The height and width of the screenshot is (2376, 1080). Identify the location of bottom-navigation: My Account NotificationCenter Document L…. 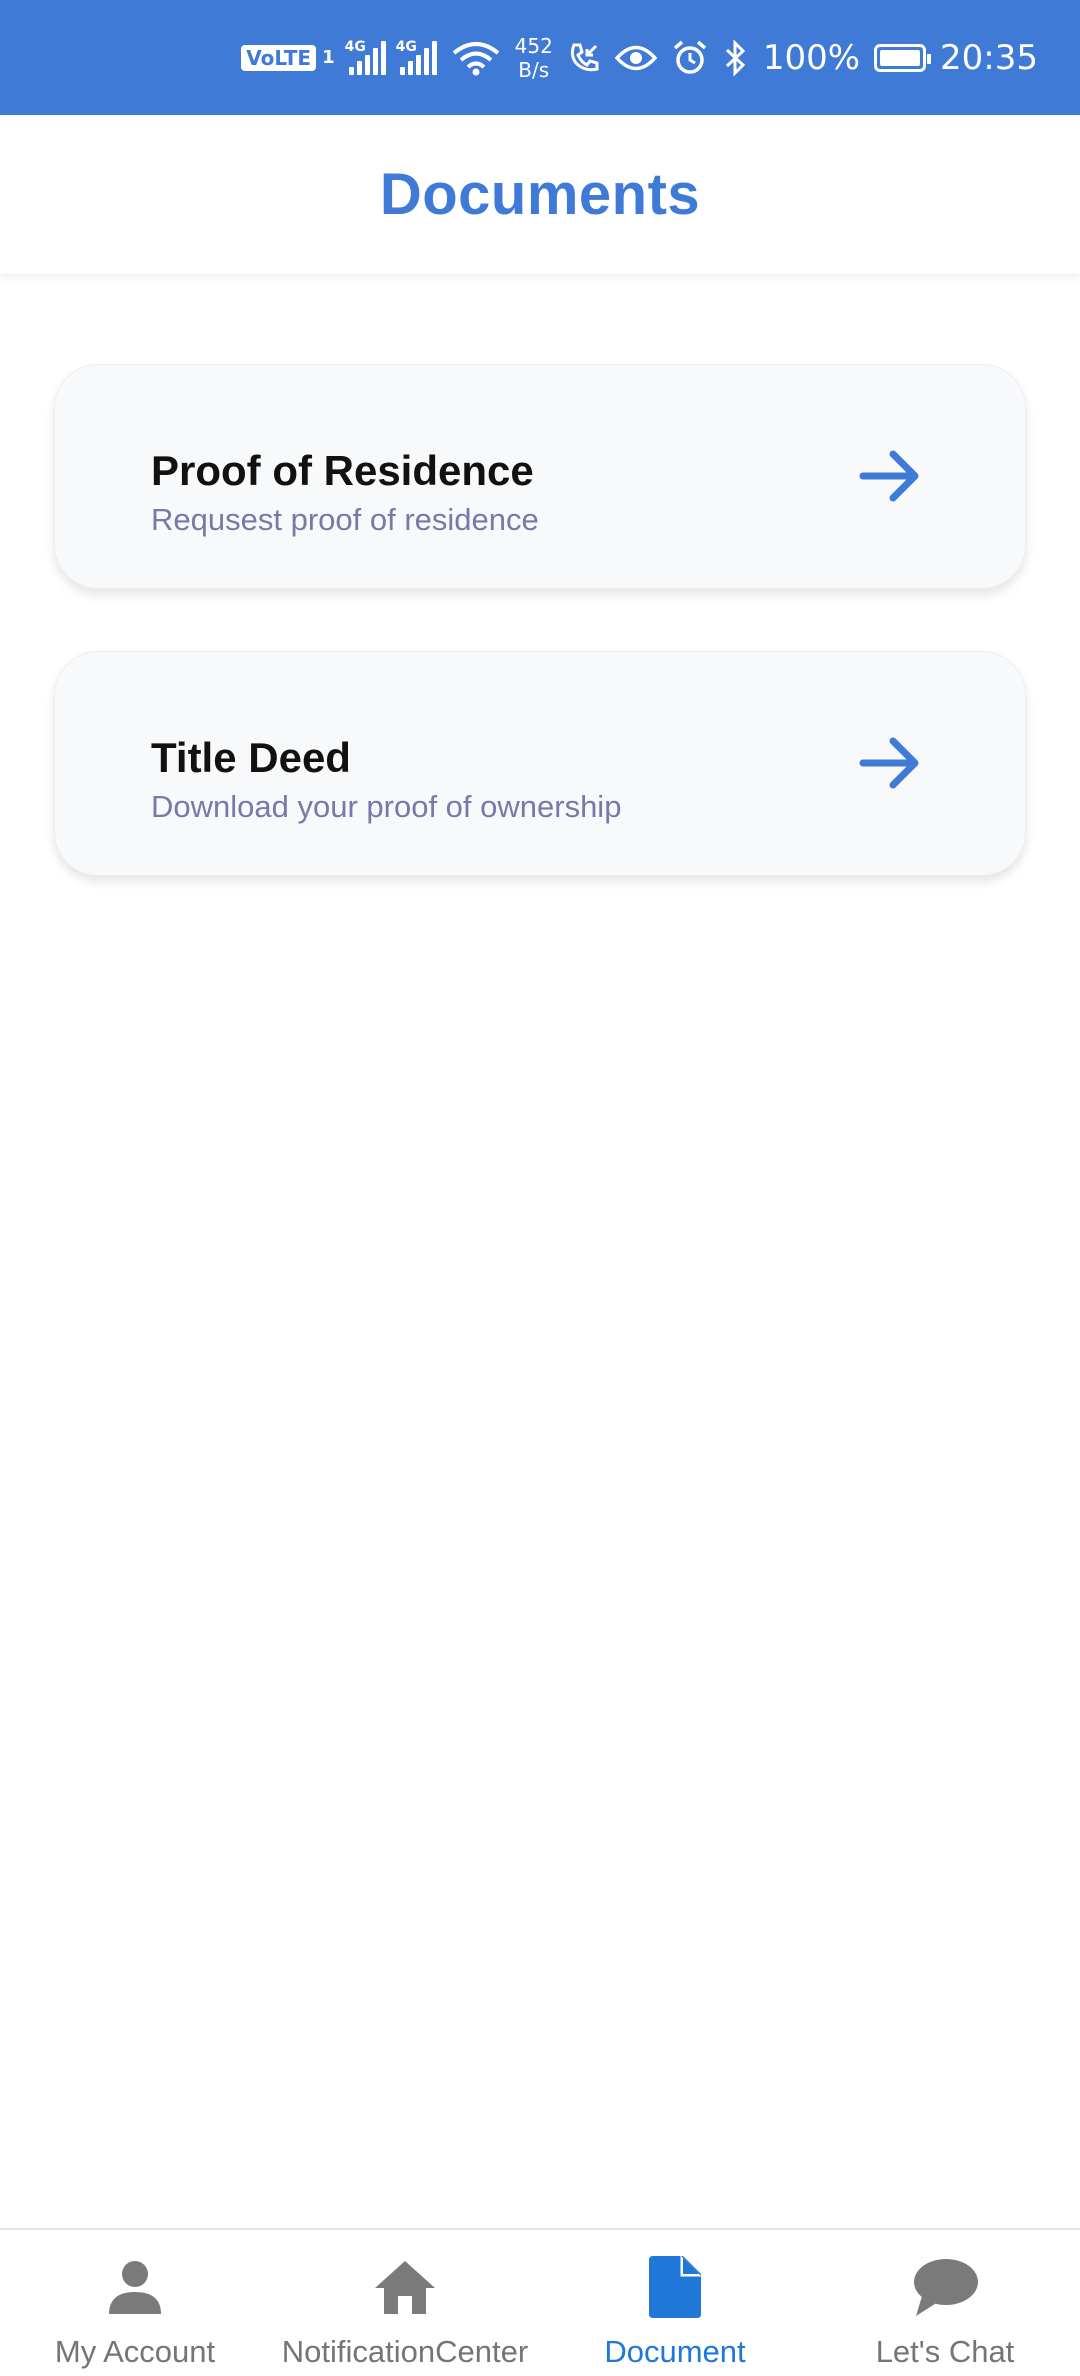
(540, 2302).